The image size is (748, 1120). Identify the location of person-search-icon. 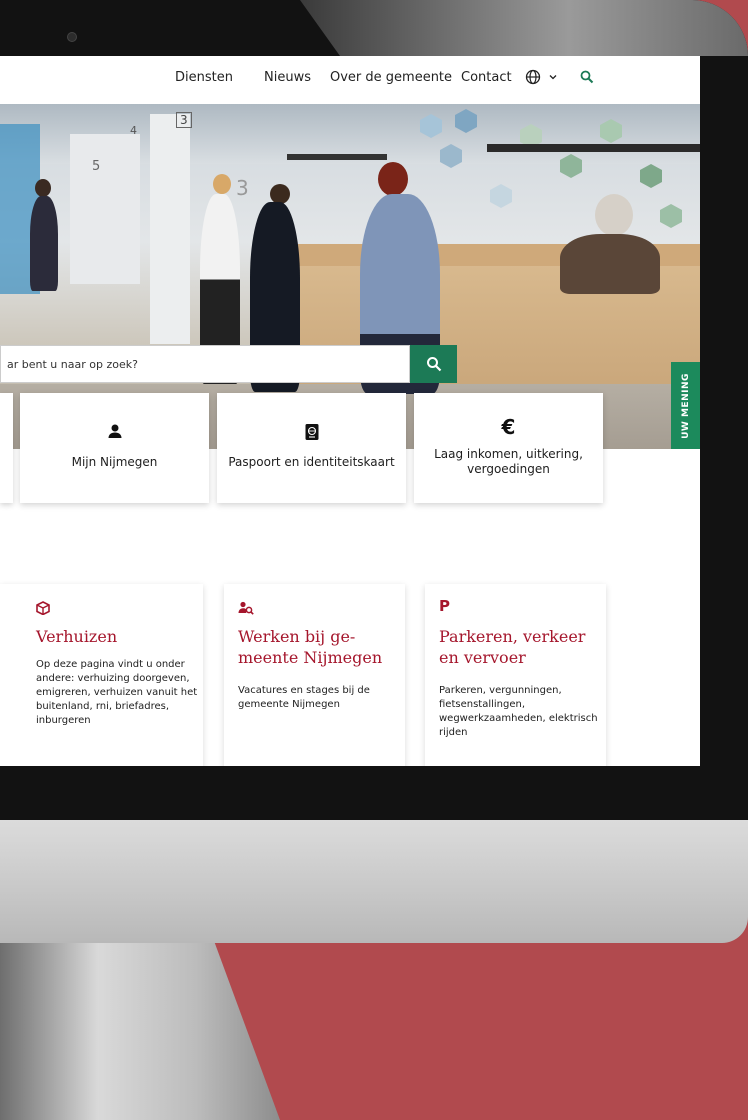
(246, 608).